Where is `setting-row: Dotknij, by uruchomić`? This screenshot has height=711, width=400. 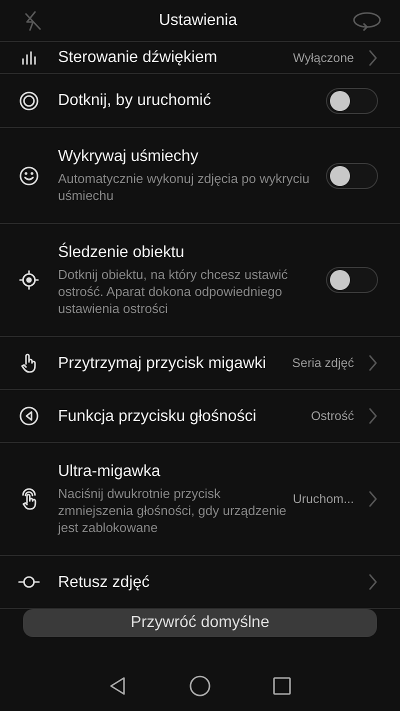
setting-row: Dotknij, by uruchomić is located at coordinates (200, 101).